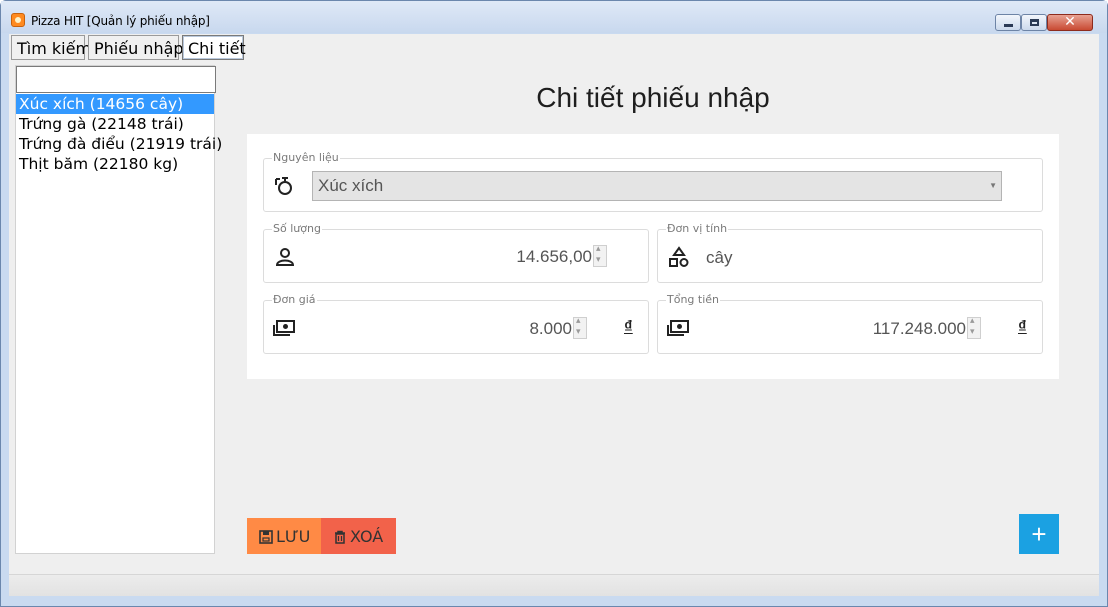 The width and height of the screenshot is (1108, 607). What do you see at coordinates (214, 47) in the screenshot?
I see `tab-details: Chi tiết` at bounding box center [214, 47].